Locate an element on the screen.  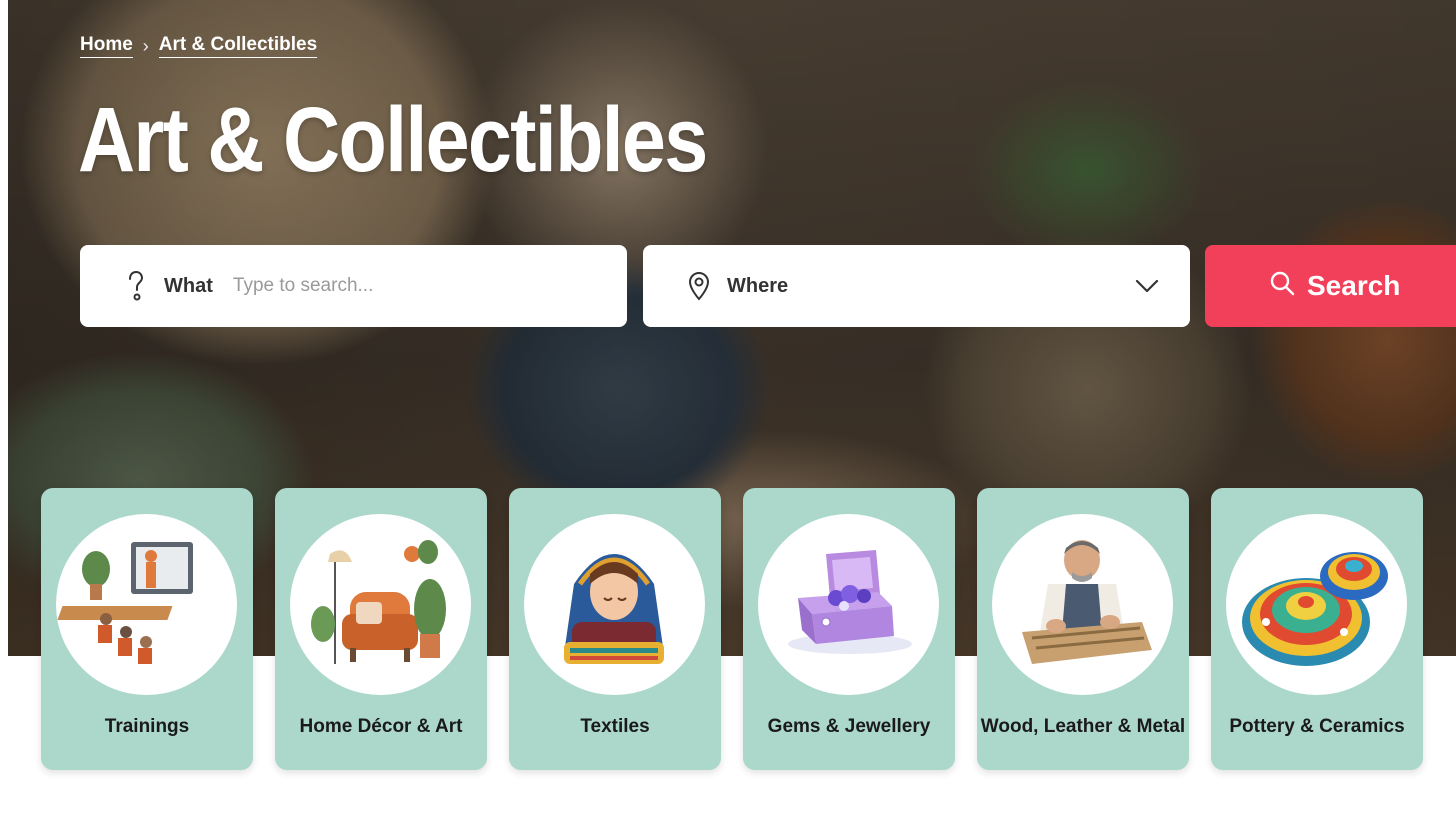
category-label: Gems & Jewellery is located at coordinates (849, 726).